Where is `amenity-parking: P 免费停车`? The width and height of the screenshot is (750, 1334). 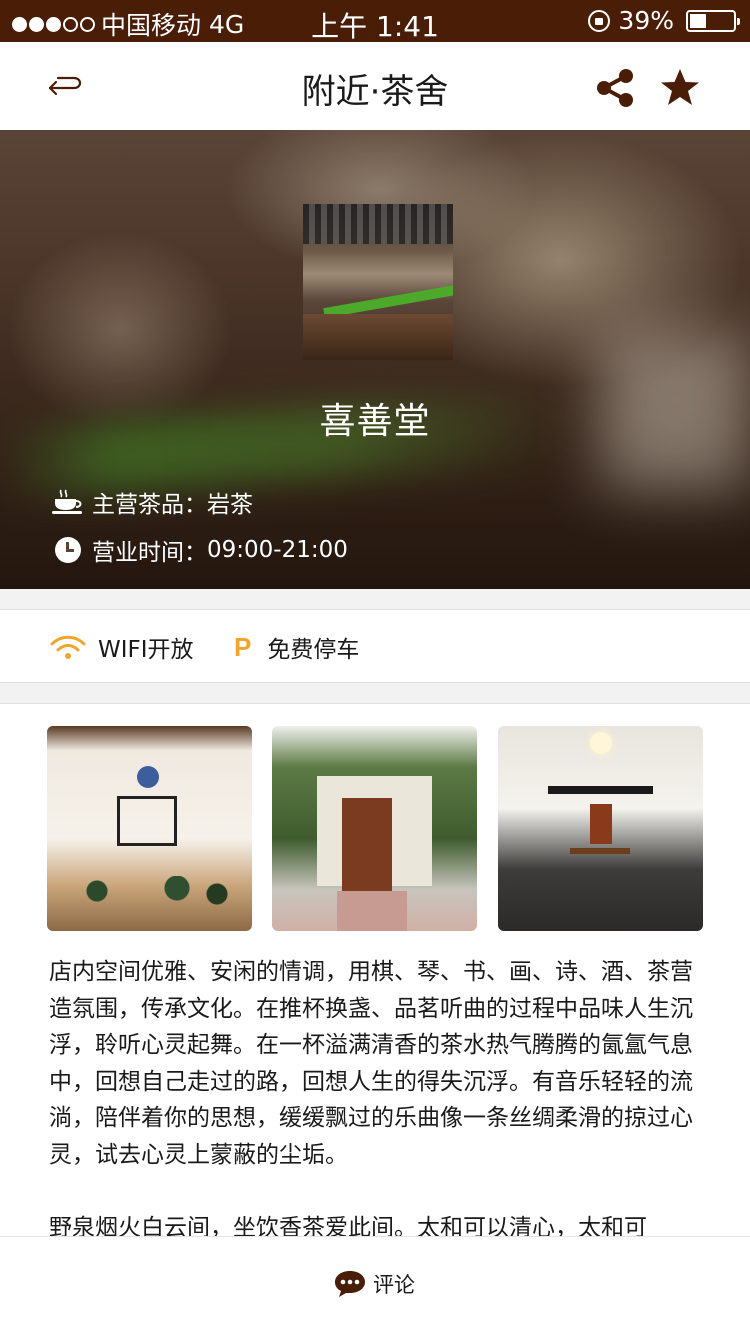
amenity-parking: P 免费停车 is located at coordinates (296, 647).